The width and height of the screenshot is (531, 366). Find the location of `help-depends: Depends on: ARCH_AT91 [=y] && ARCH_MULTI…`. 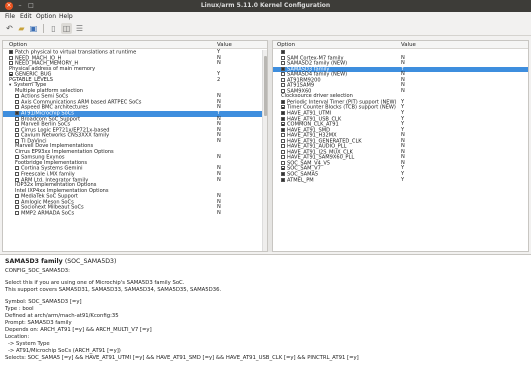

help-depends: Depends on: ARCH_AT91 [=y] && ARCH_MULTI… is located at coordinates (78, 330).